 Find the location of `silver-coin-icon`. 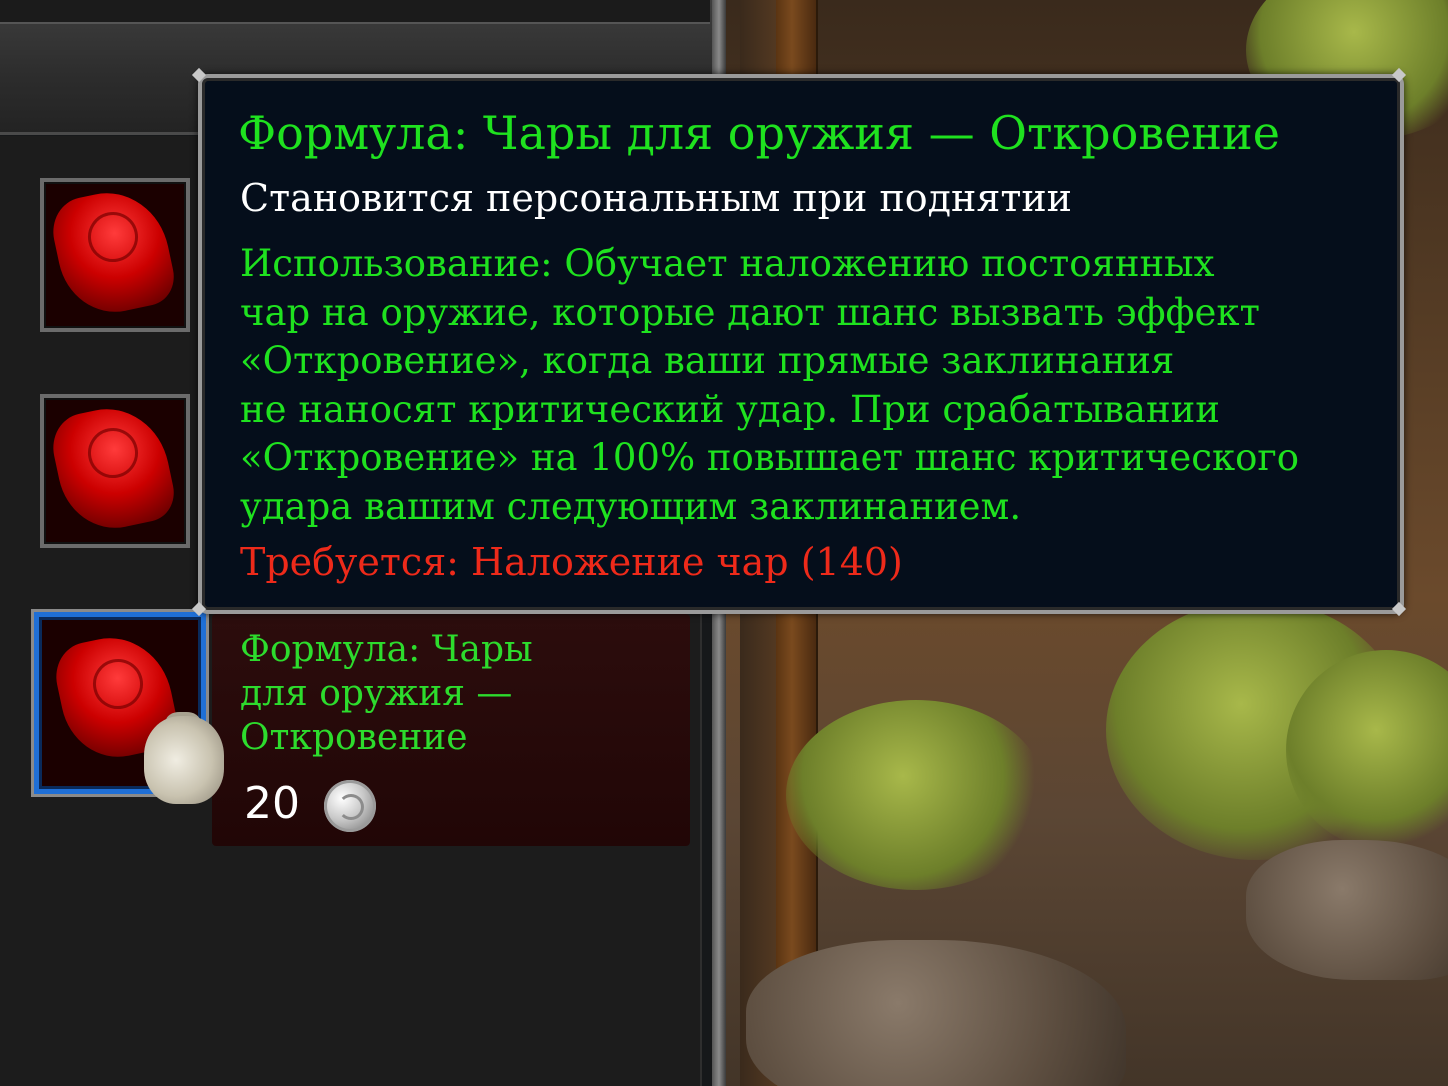

silver-coin-icon is located at coordinates (350, 806).